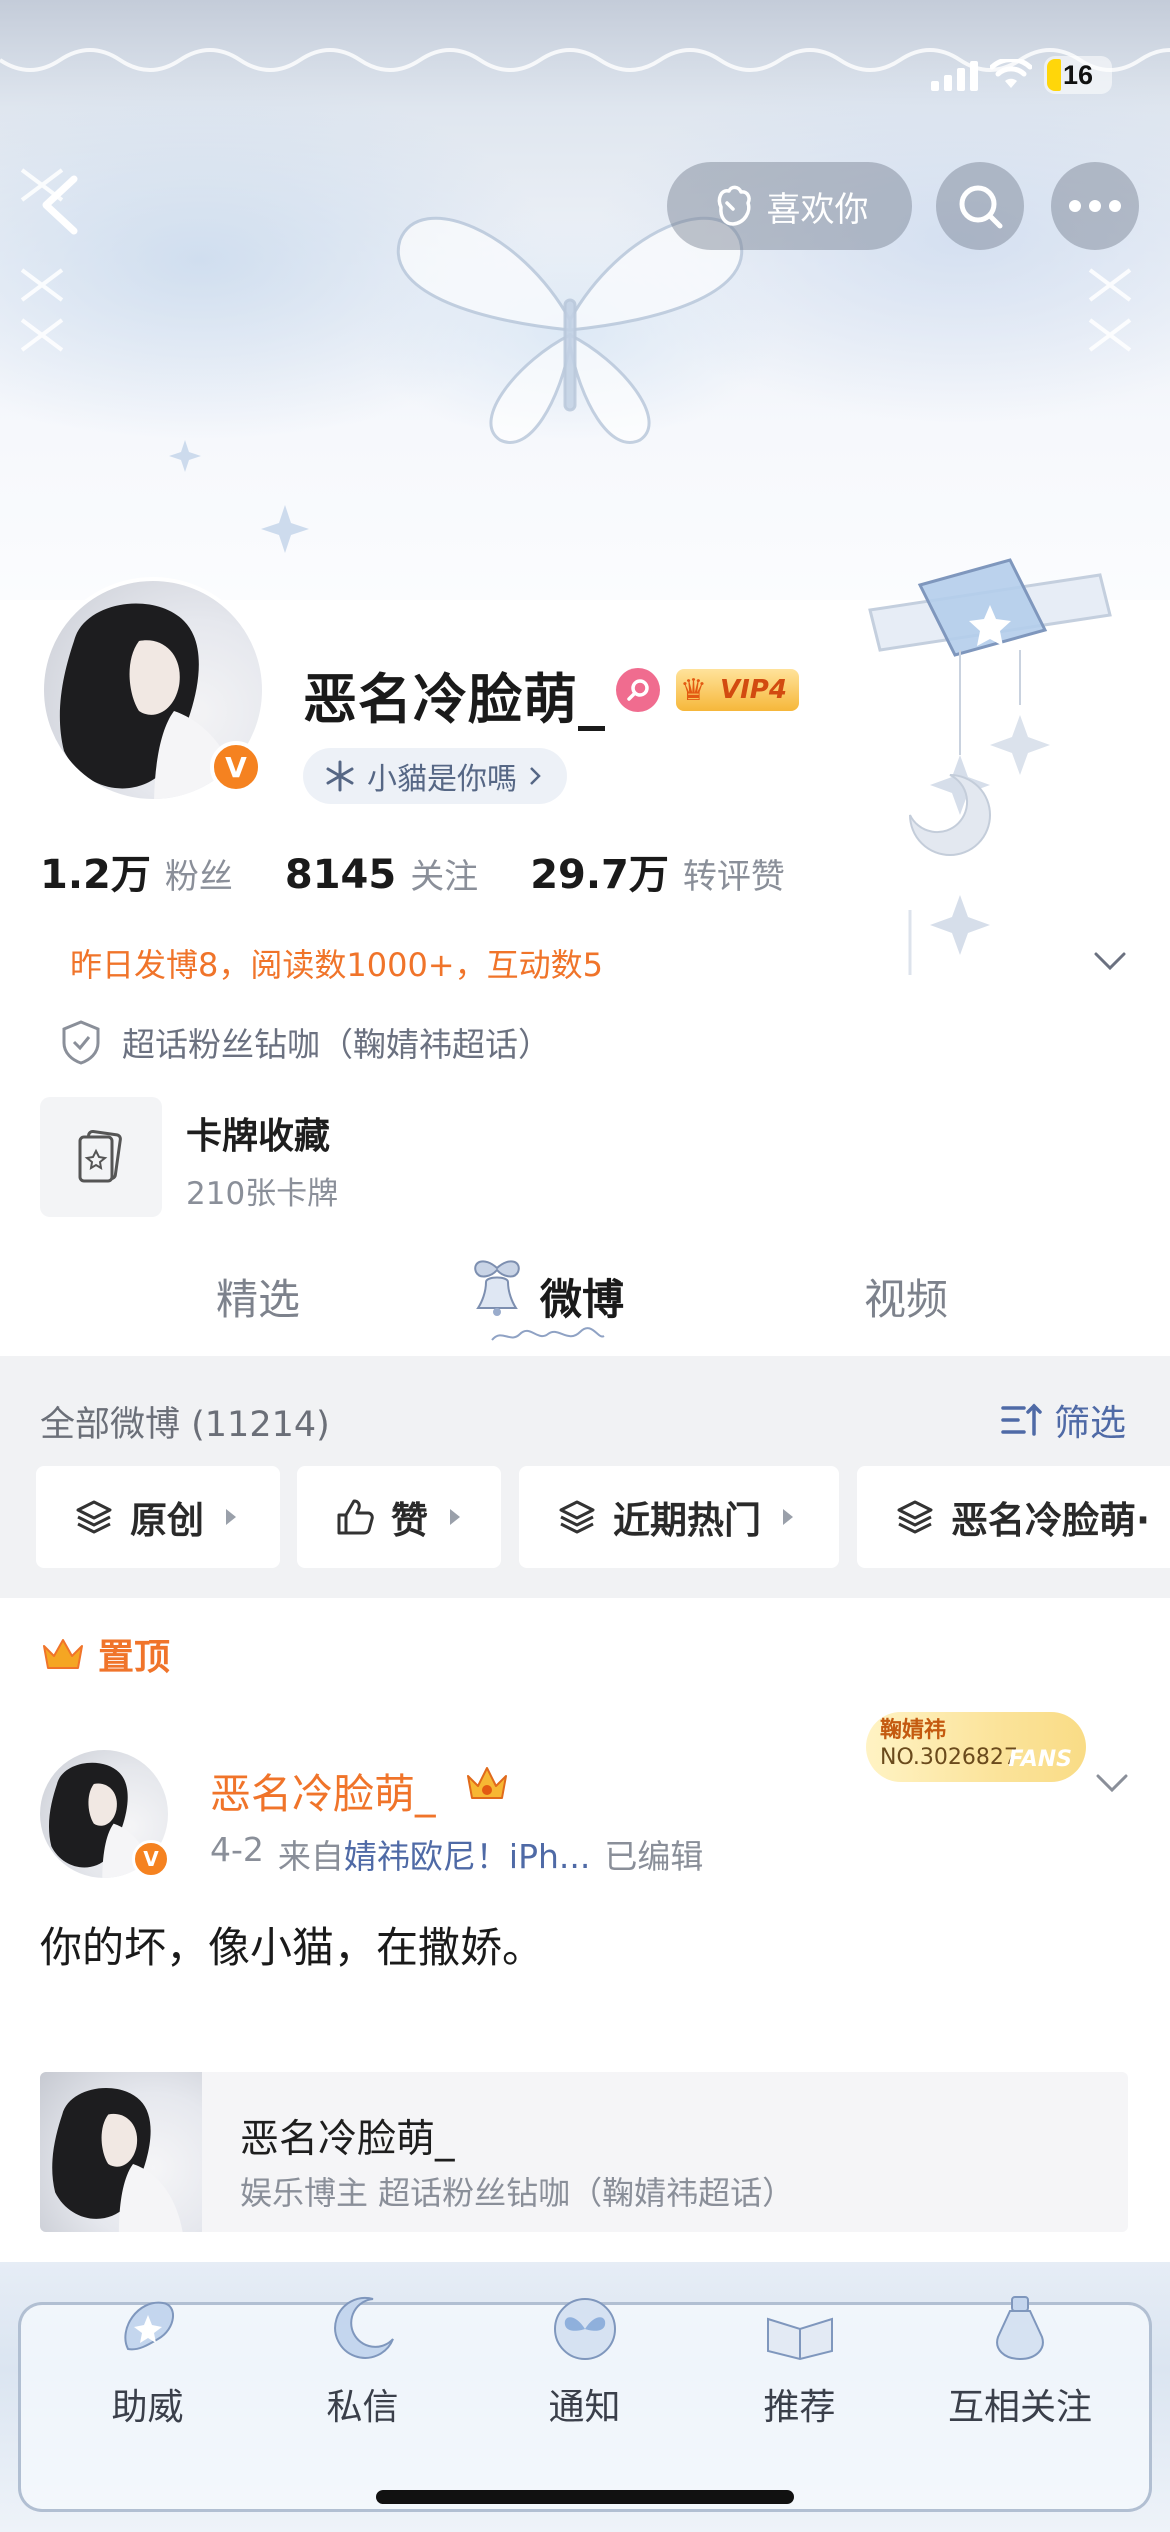  I want to click on filter-label: 筛选, so click(1089, 1423).